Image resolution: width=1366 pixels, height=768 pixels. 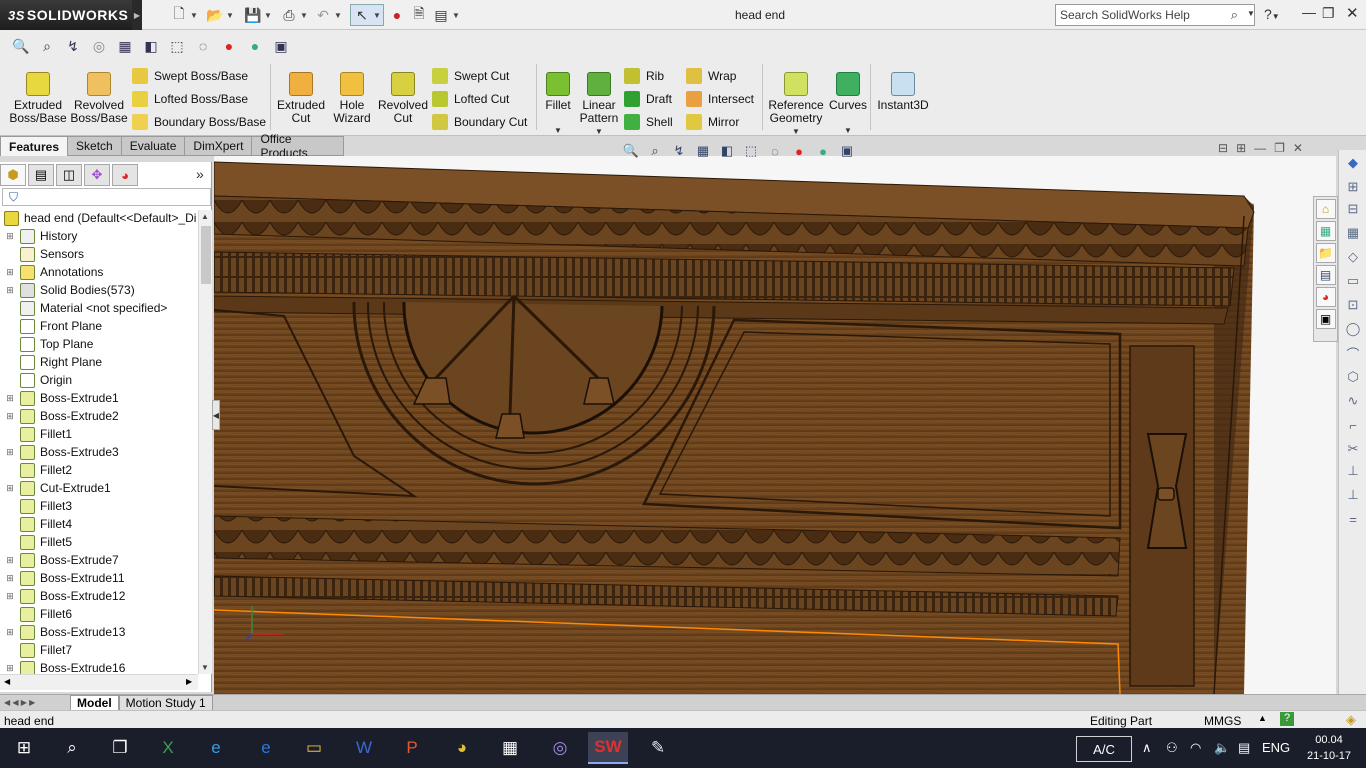 What do you see at coordinates (258, 15) in the screenshot?
I see `save-button: 💾 ▼` at bounding box center [258, 15].